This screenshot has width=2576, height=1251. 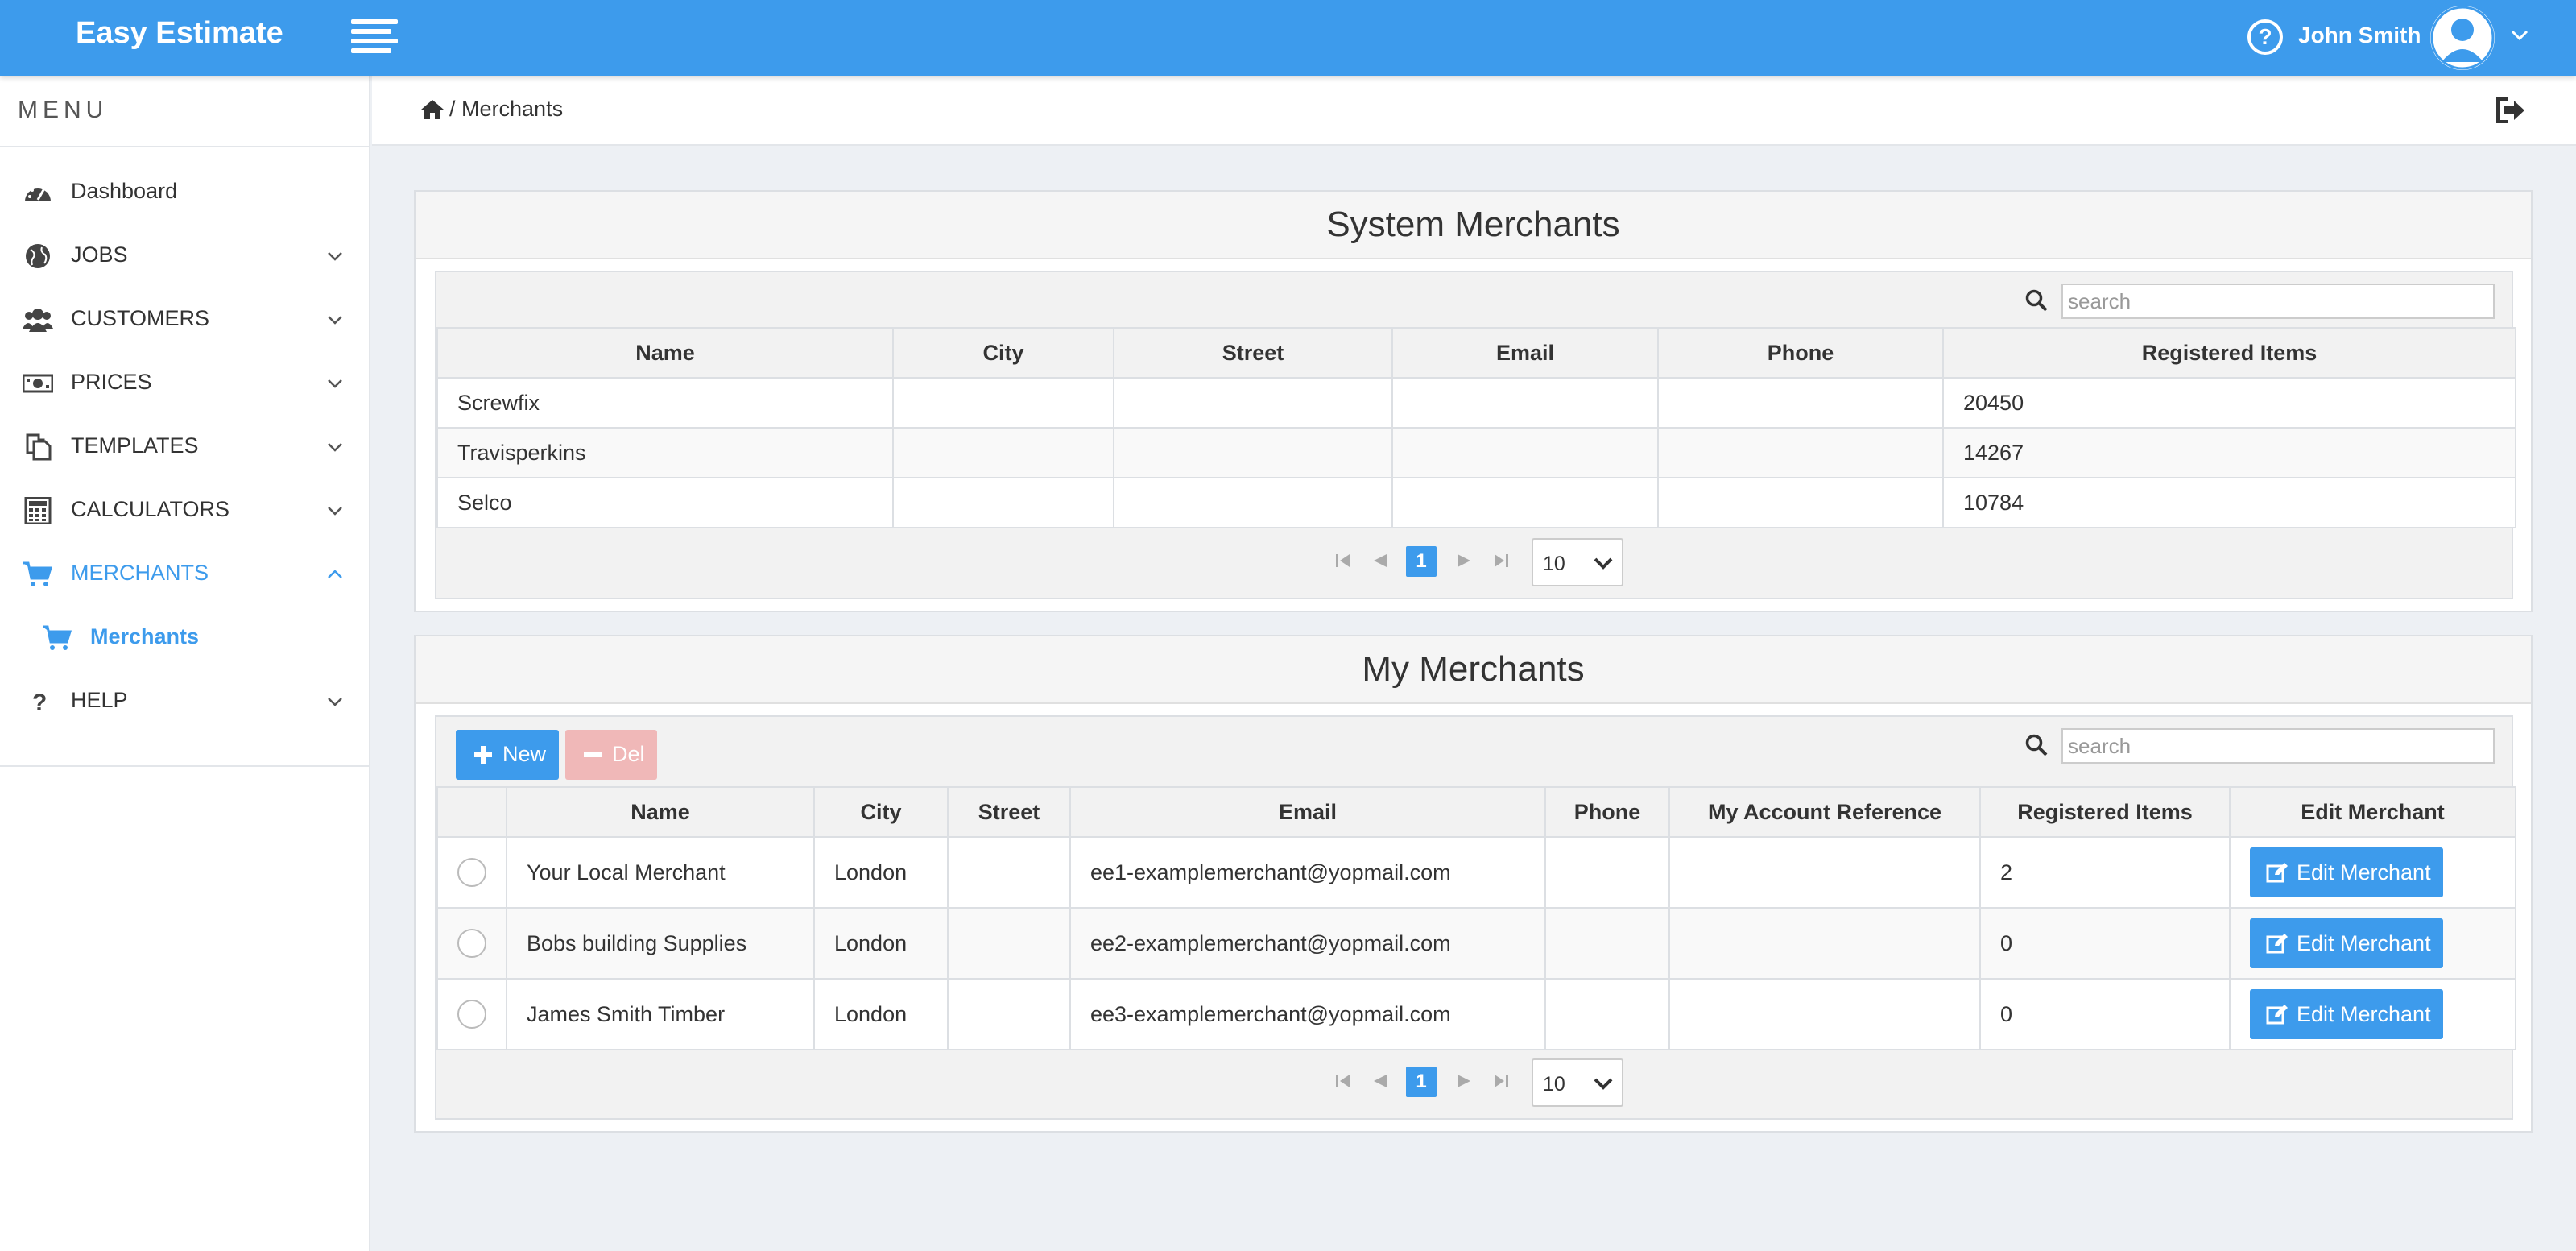 What do you see at coordinates (184, 383) in the screenshot?
I see `sidebar-item-prices: PRICES` at bounding box center [184, 383].